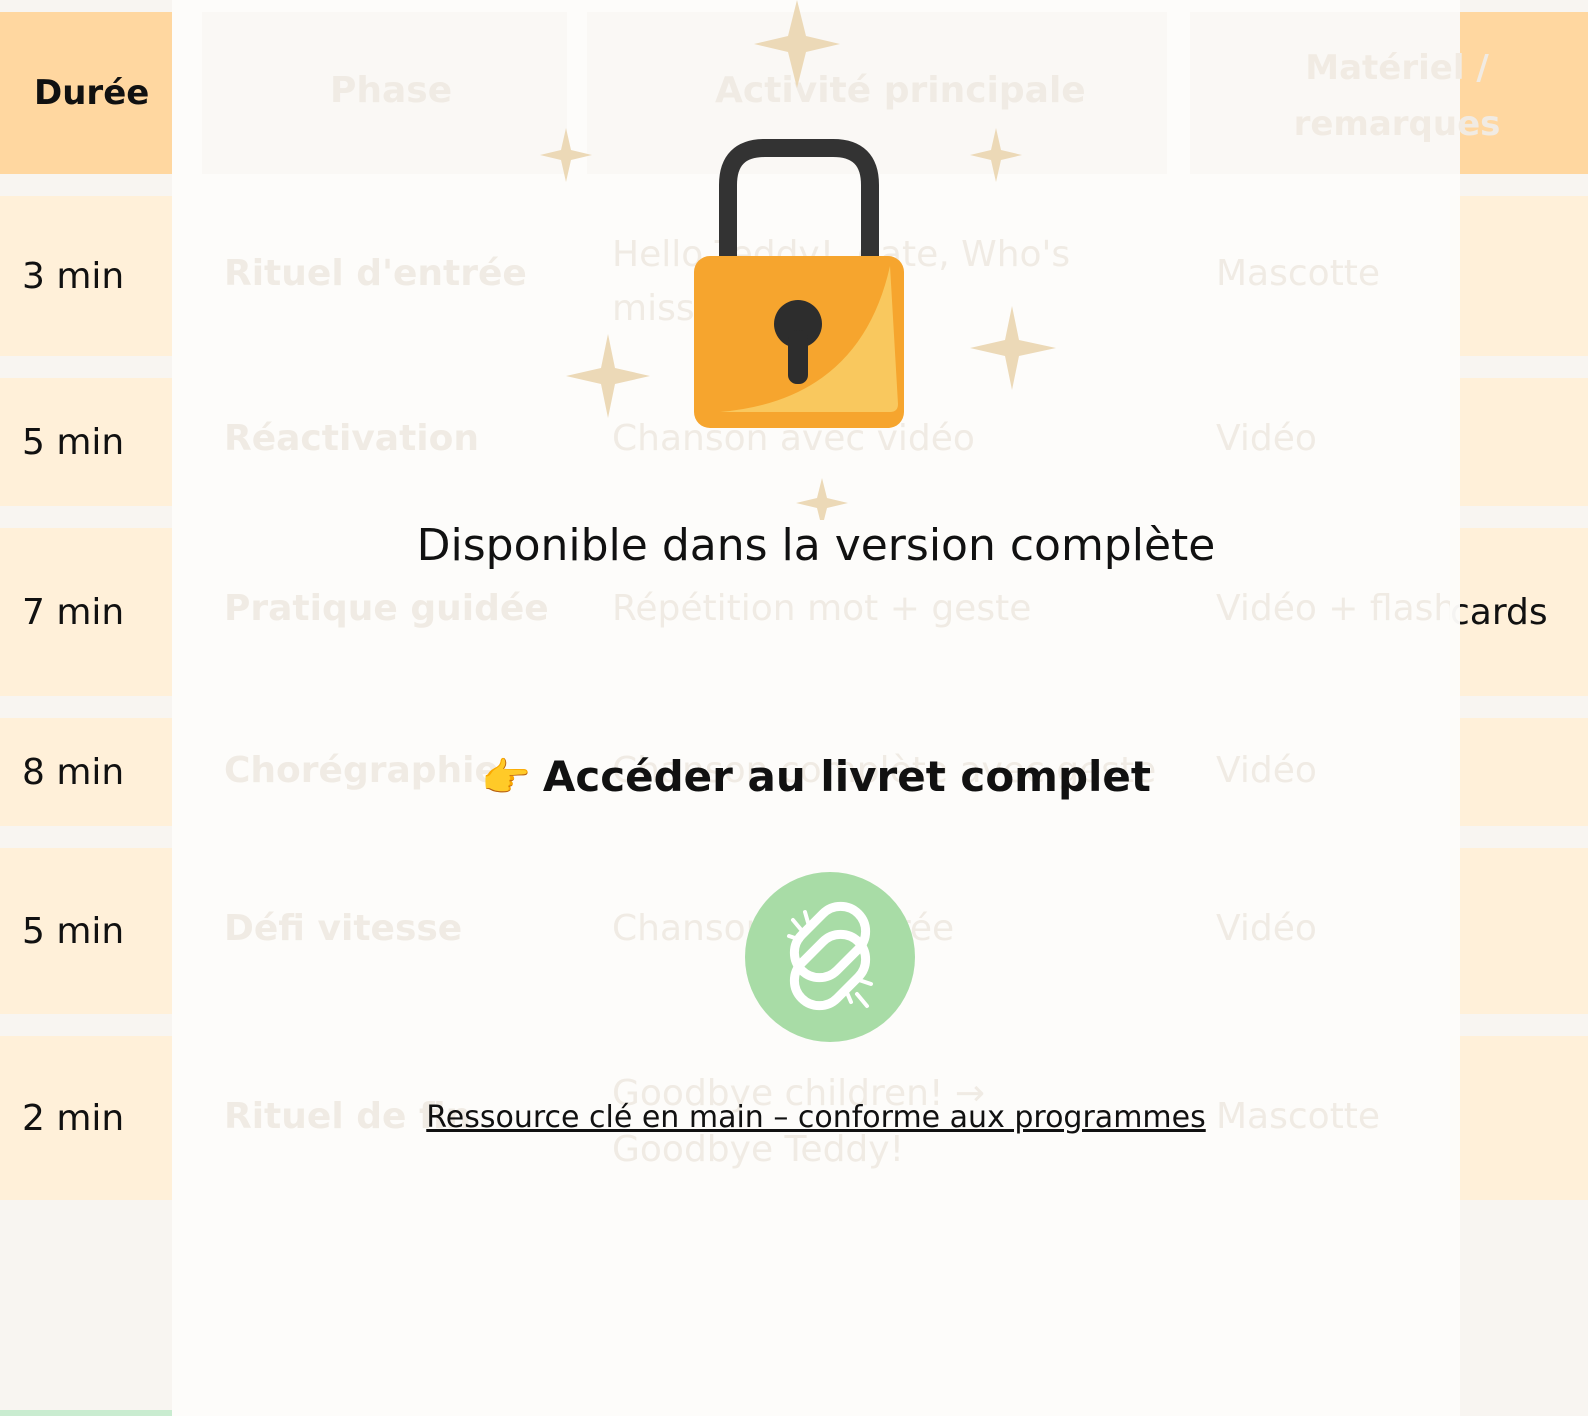 This screenshot has width=1588, height=1416. Describe the element at coordinates (73, 1118) in the screenshot. I see `duree-value: 2 min` at that location.